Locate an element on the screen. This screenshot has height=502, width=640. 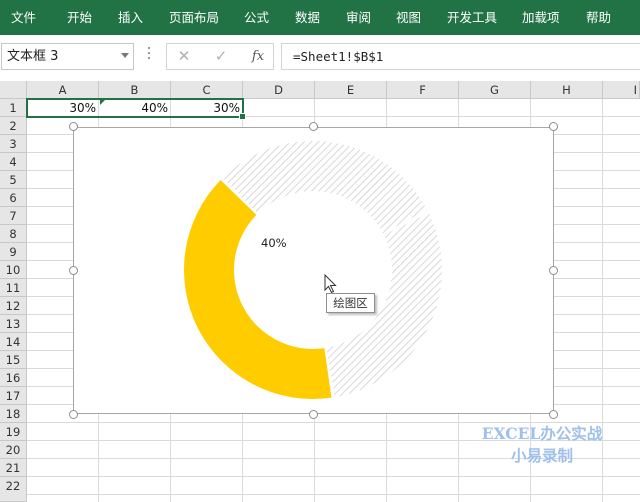
watermark-line2: 小易录制 is located at coordinates (541, 455).